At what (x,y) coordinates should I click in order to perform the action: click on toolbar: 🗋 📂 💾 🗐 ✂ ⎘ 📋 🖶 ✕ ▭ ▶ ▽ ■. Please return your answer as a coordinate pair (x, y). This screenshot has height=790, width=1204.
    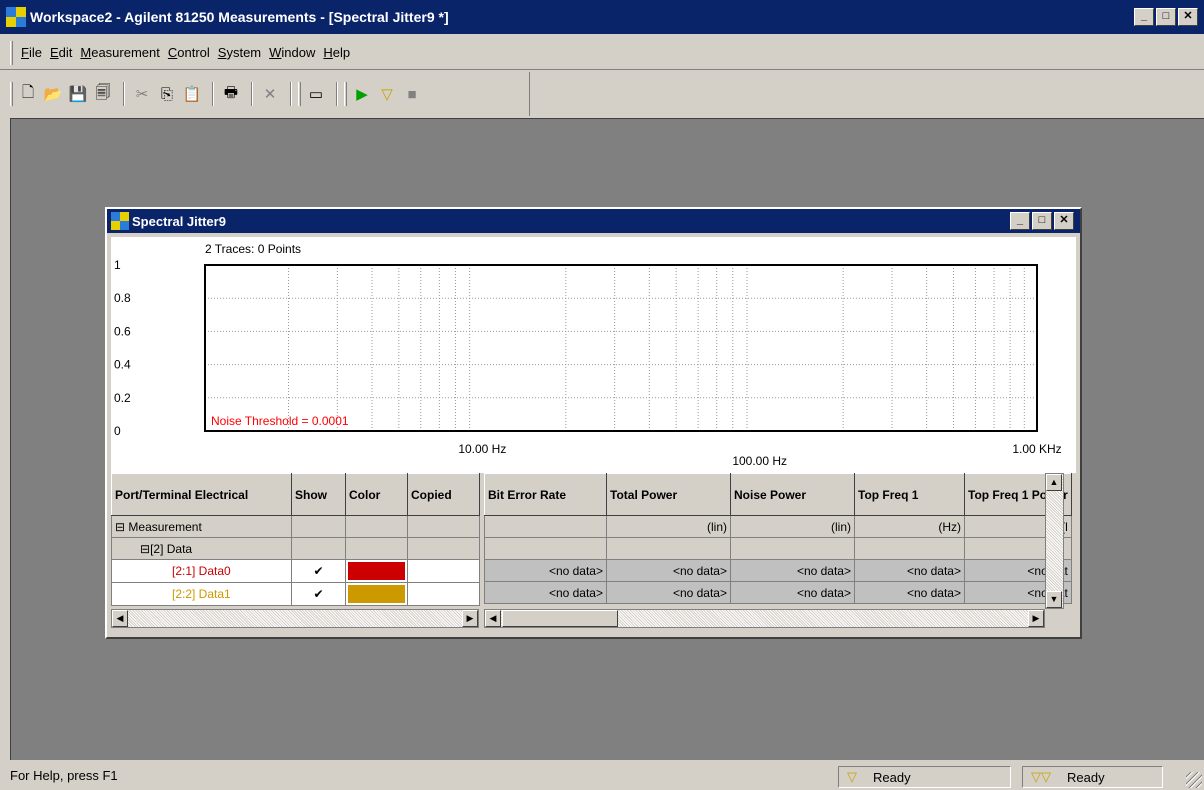
    Looking at the image, I should click on (265, 94).